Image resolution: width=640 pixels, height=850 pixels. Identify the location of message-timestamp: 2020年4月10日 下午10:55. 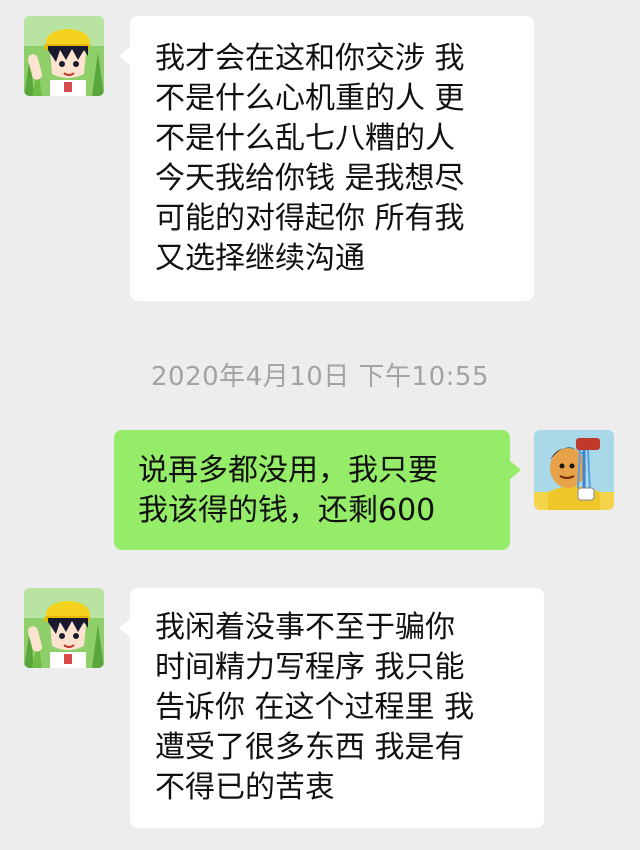
(320, 377).